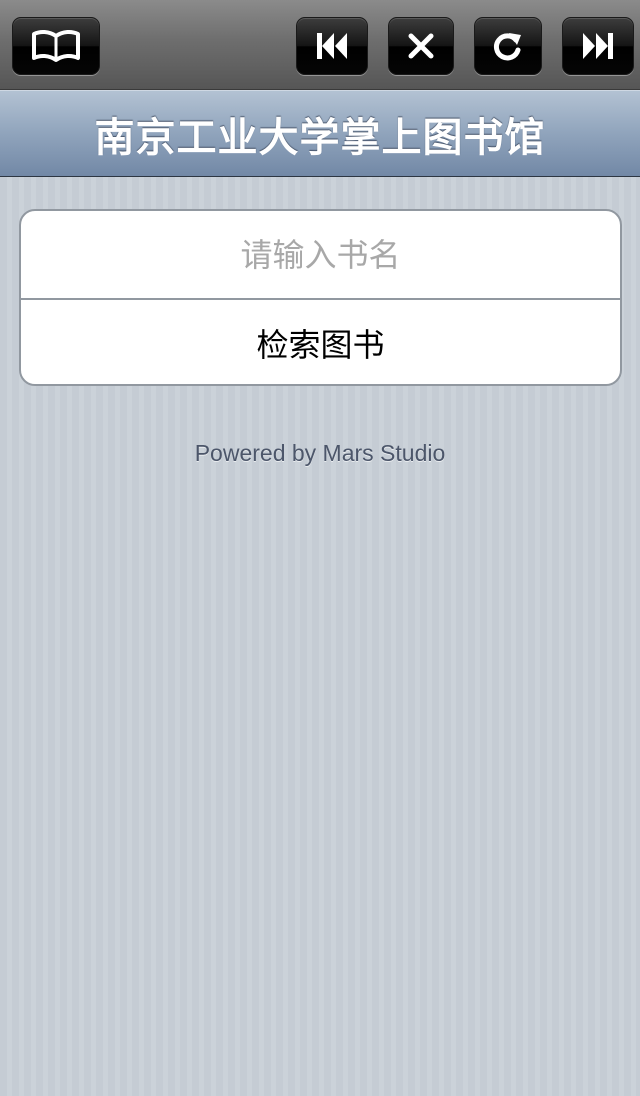 The image size is (640, 1096). I want to click on page-title: 南京工业大学掌上图书馆, so click(320, 137).